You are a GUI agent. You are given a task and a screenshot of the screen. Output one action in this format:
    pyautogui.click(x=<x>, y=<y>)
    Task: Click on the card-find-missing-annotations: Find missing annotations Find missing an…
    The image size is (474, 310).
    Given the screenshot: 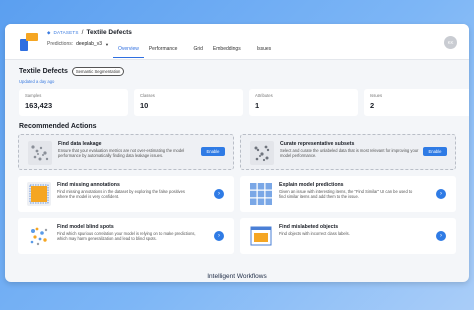 What is the action you would take?
    pyautogui.click(x=126, y=194)
    